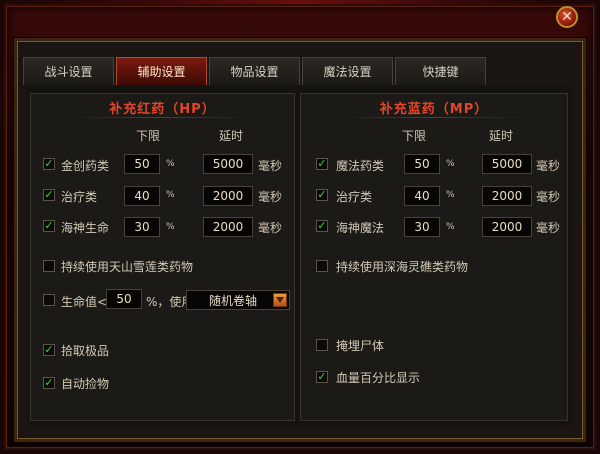 This screenshot has height=454, width=600. I want to click on tab-assist-settings: 辅助设置, so click(161, 71).